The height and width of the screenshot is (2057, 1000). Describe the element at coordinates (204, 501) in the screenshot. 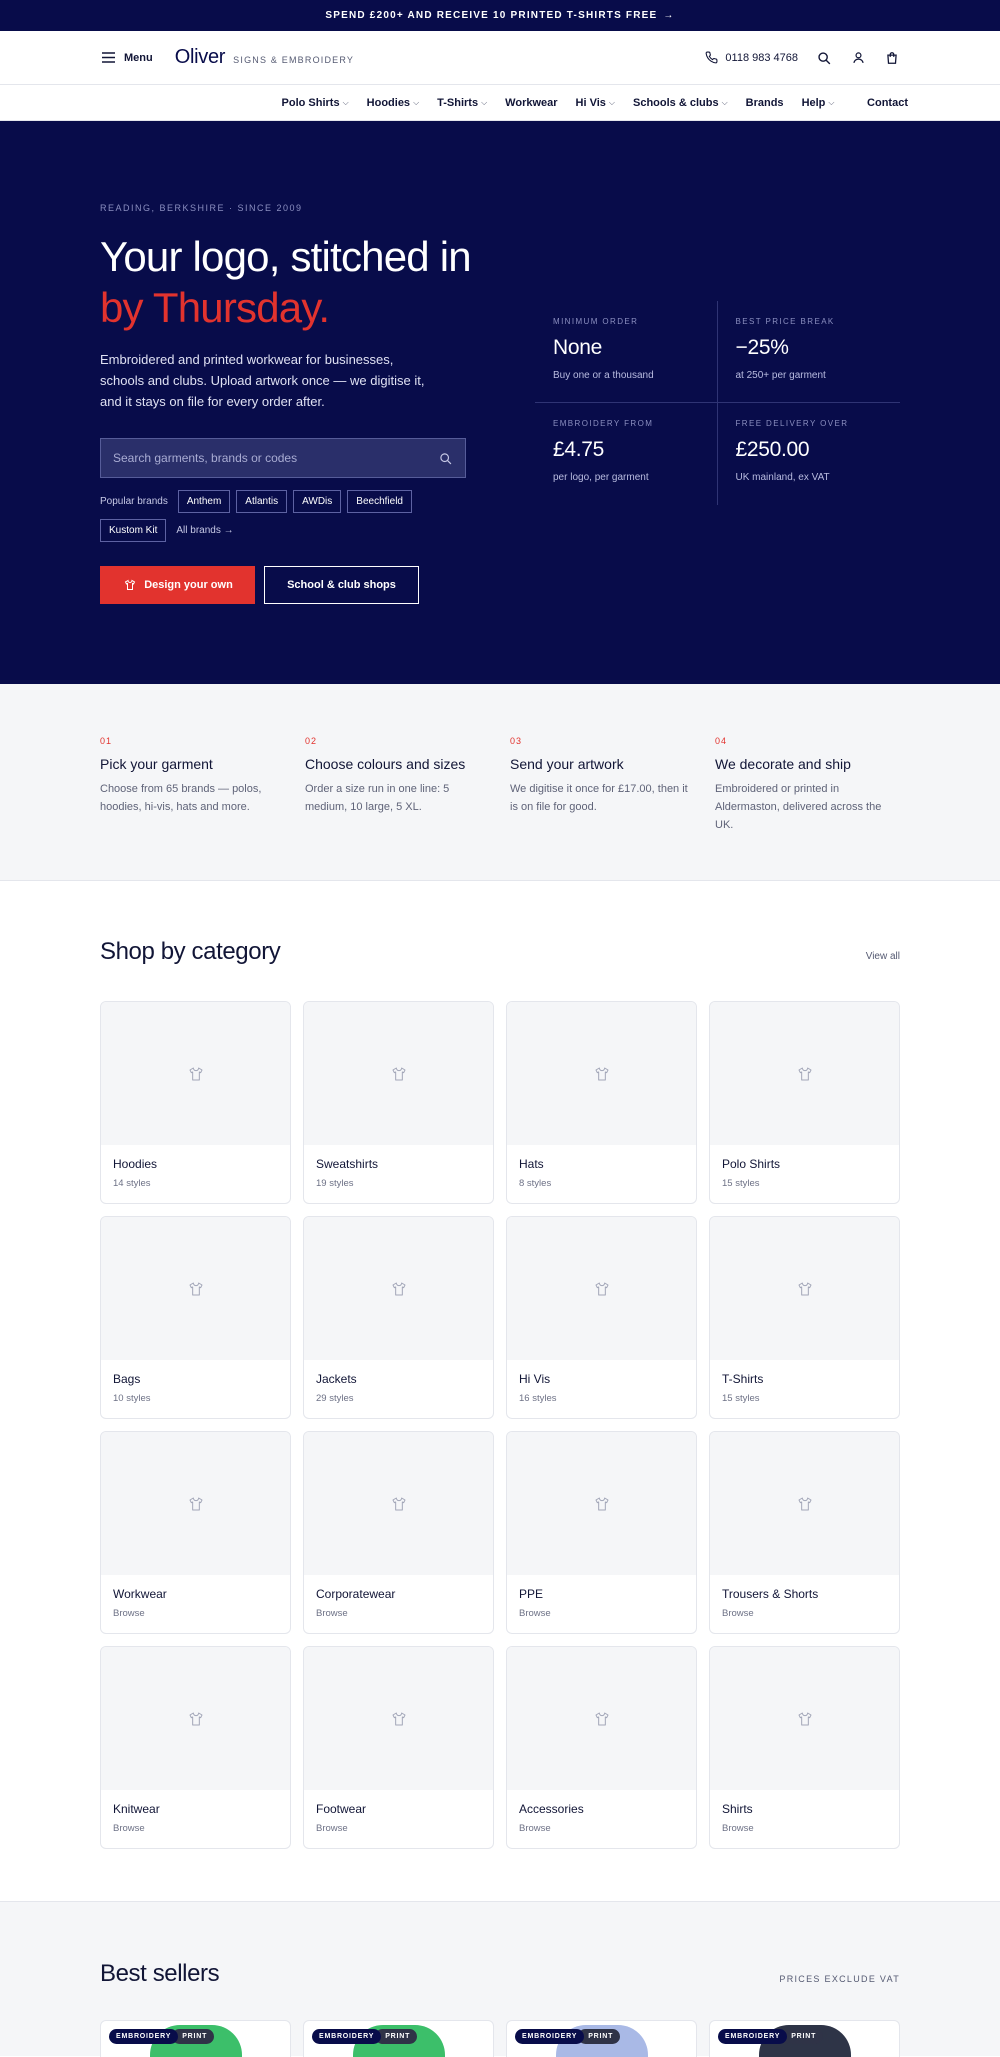

I see `brand-chip: Anthem` at that location.